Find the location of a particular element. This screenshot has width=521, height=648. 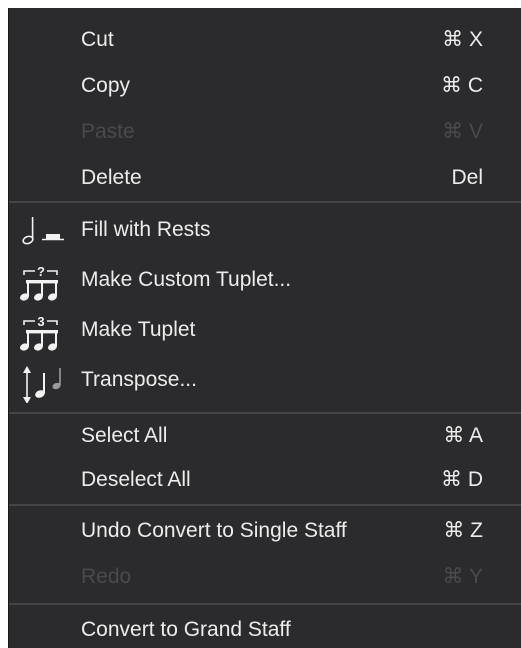

menu-item-fill-with-rests: Fill with Rests is located at coordinates (265, 230).